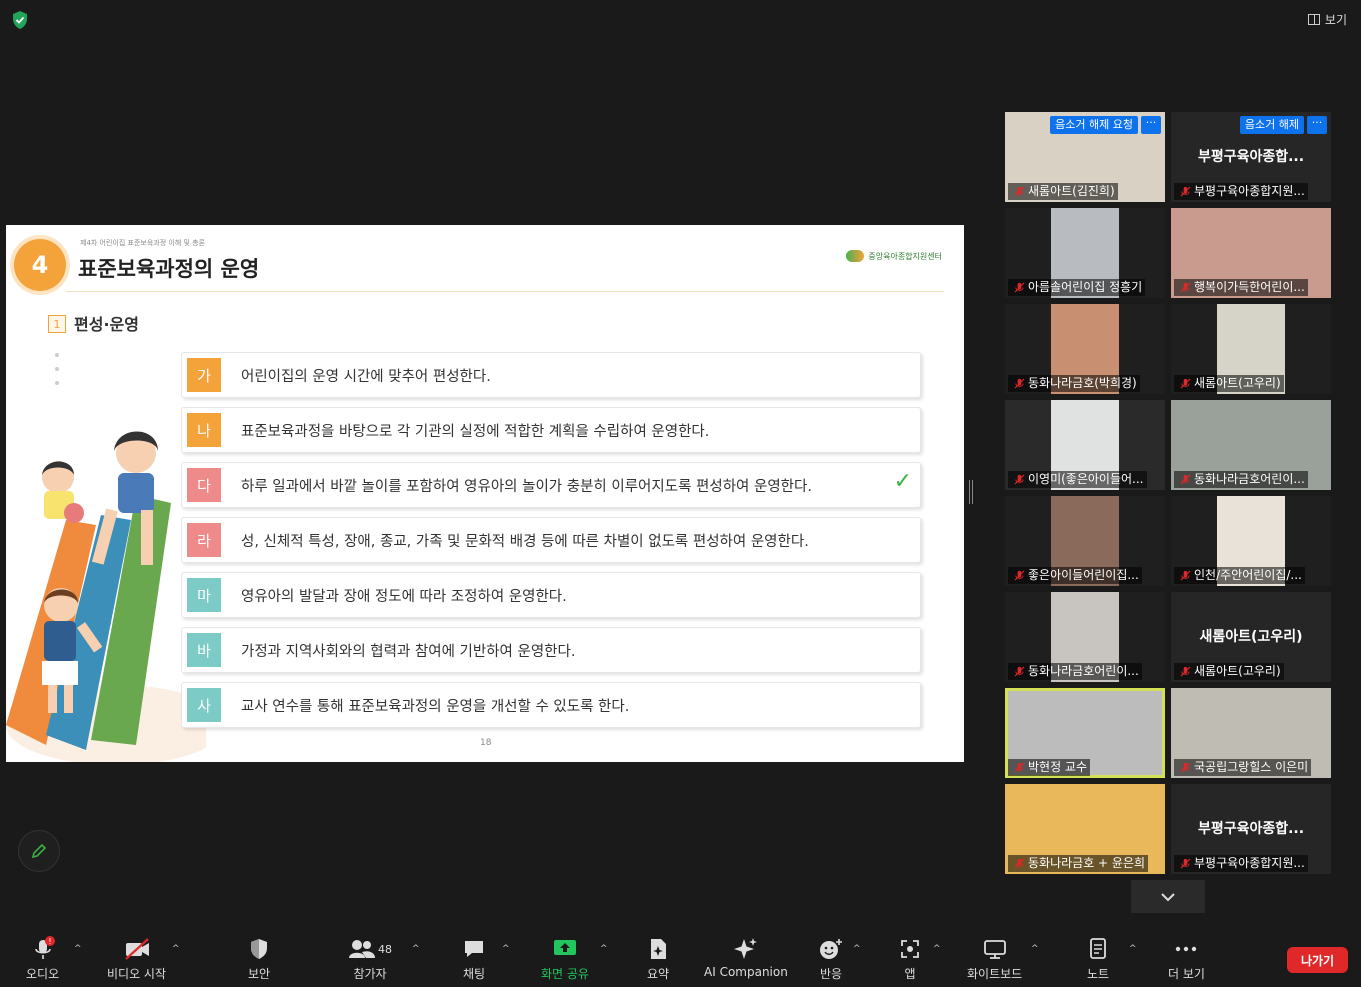 The width and height of the screenshot is (1361, 987). I want to click on security-button: 보안, so click(259, 959).